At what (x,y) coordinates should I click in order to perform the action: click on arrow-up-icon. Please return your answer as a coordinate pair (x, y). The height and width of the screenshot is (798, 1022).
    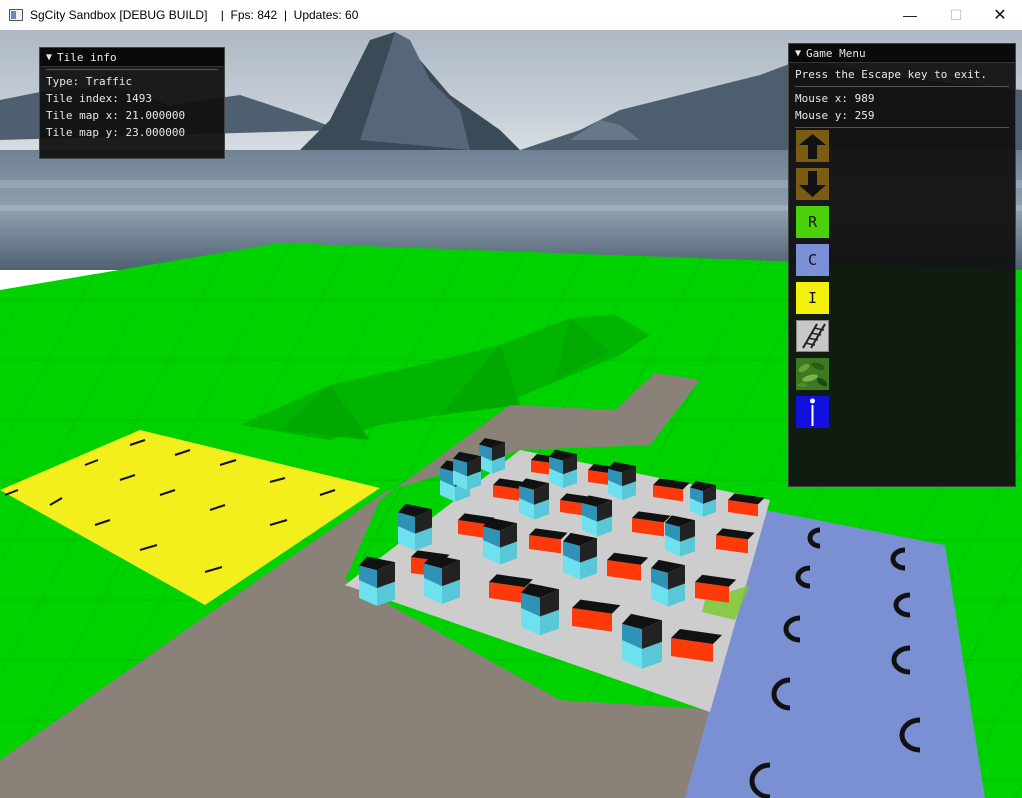
    Looking at the image, I should click on (812, 146).